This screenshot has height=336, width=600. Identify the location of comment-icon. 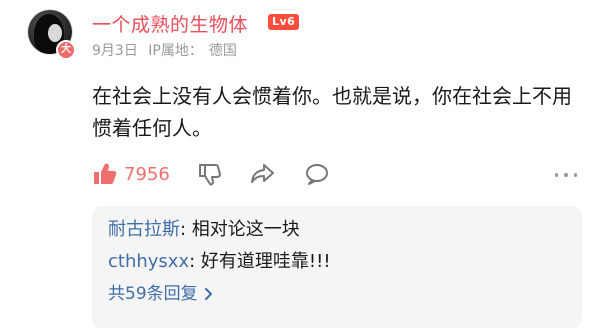
(316, 174).